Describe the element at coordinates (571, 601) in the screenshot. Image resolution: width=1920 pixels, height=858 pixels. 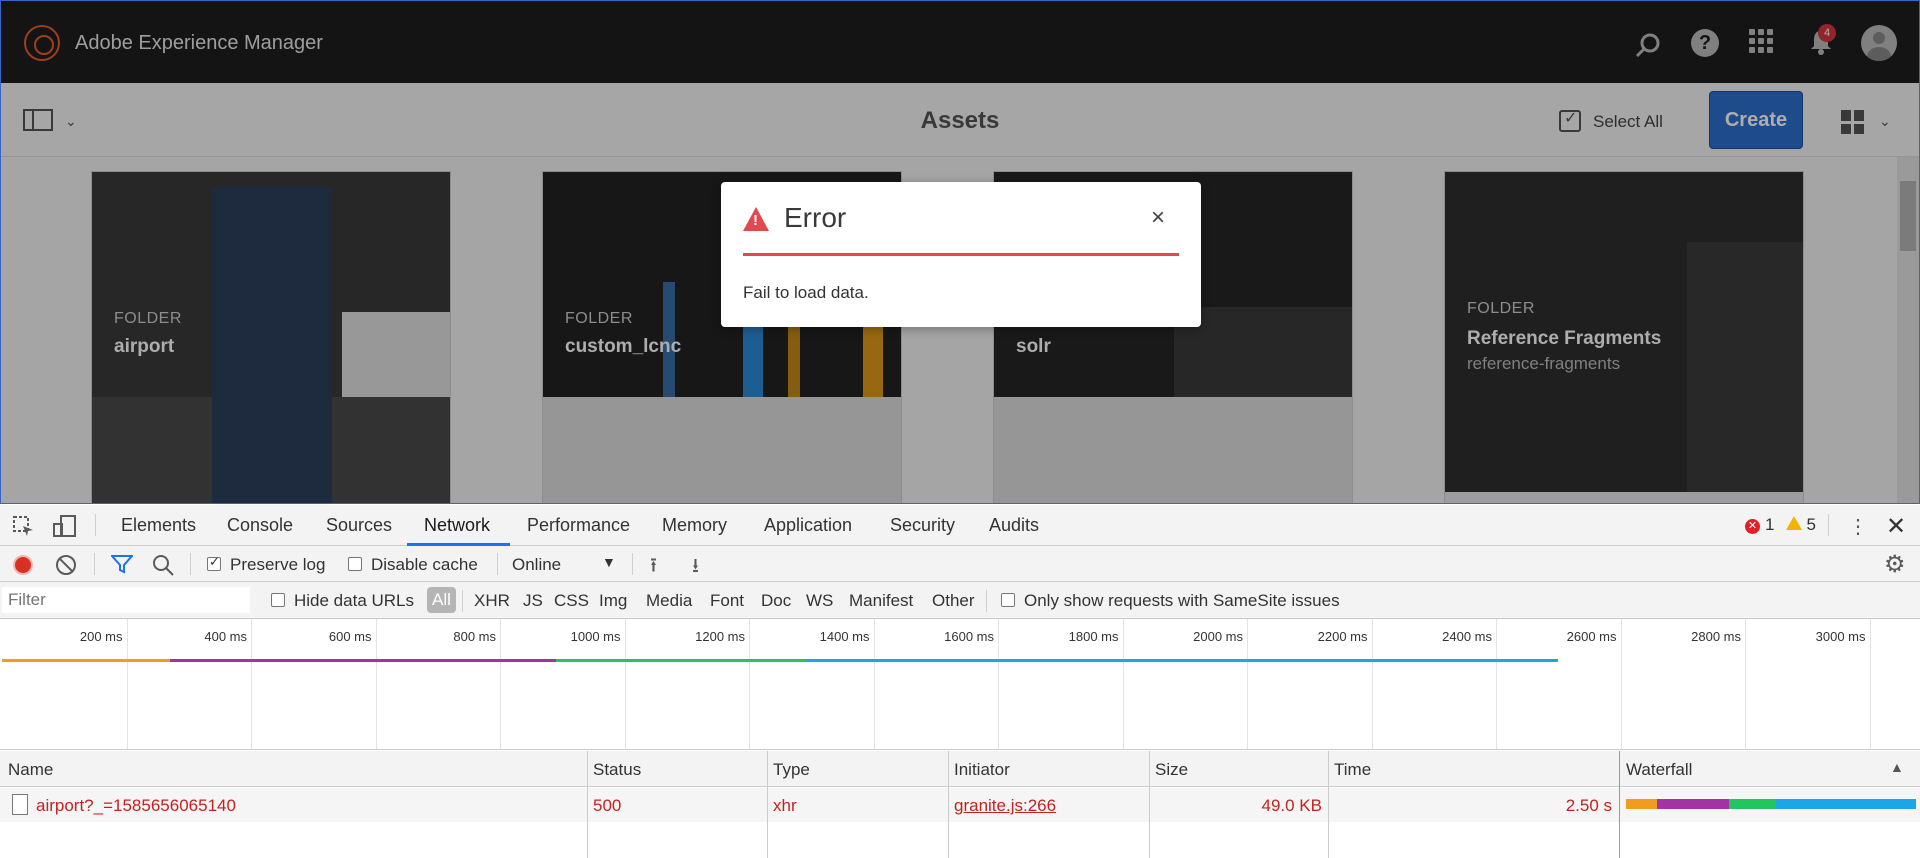
I see `type-filter-css: CSS` at that location.